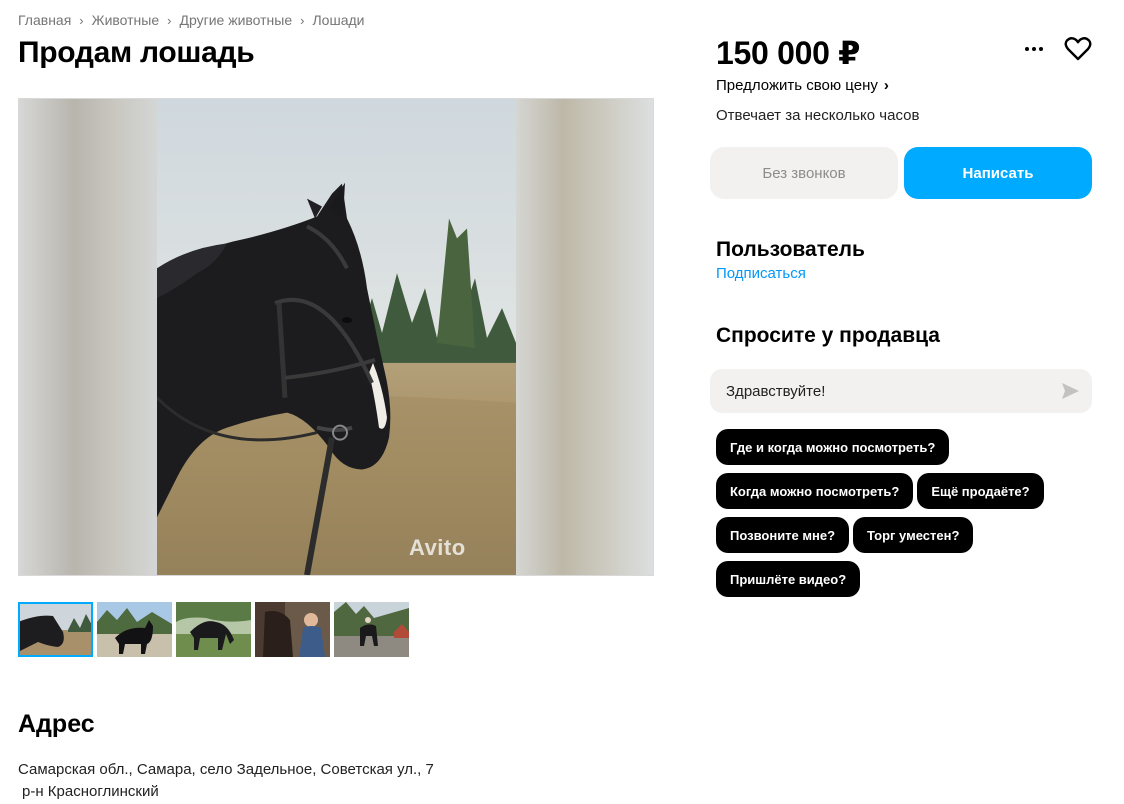  Describe the element at coordinates (136, 52) in the screenshot. I see `listing-title: Продам лошадь` at that location.